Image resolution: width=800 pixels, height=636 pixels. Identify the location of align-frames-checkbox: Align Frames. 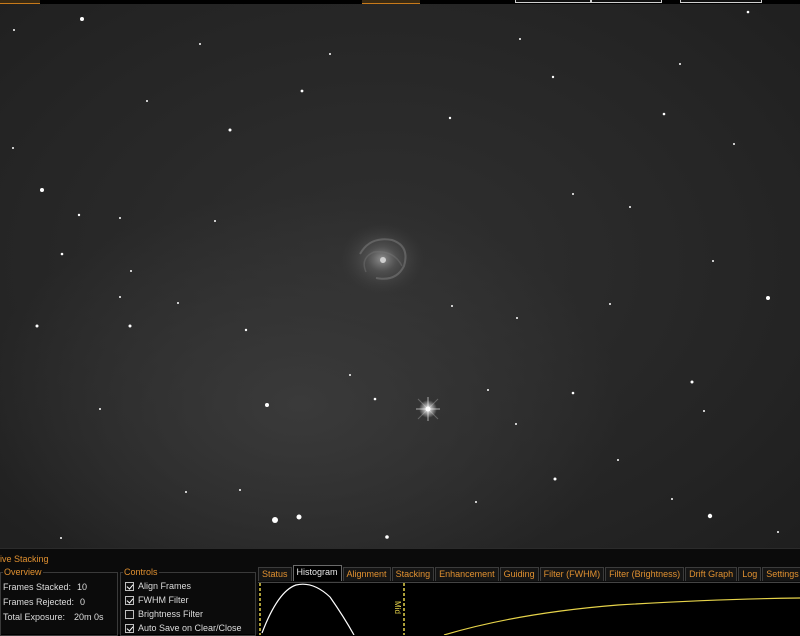
(158, 586).